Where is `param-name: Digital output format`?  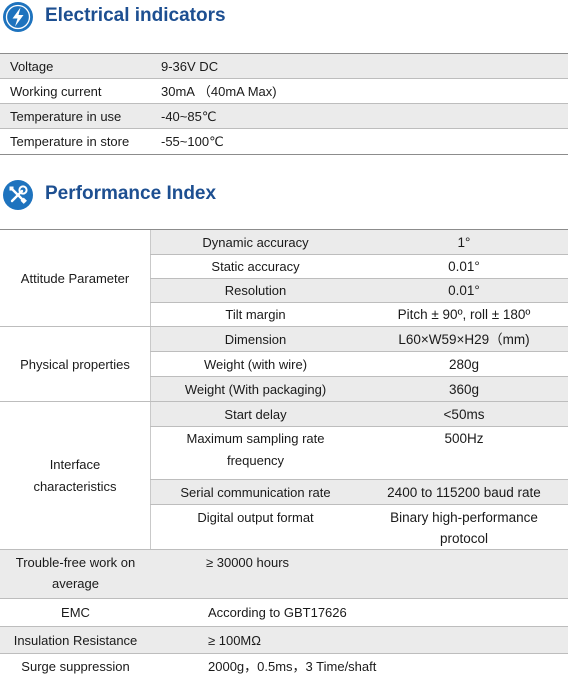
param-name: Digital output format is located at coordinates (255, 517).